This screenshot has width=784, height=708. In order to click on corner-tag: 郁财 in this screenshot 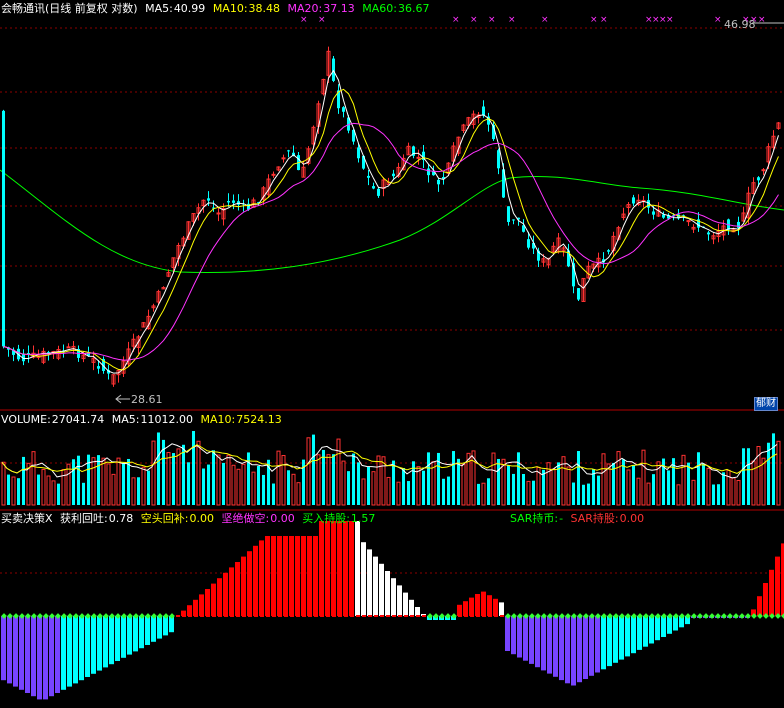, I will do `click(766, 404)`.